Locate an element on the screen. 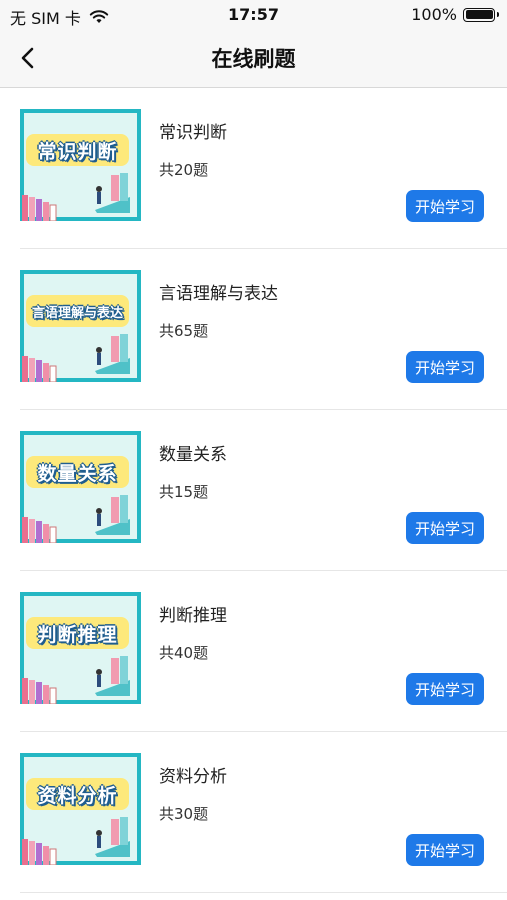 The image size is (507, 900). course-cover-image: 判断推理 is located at coordinates (80, 648).